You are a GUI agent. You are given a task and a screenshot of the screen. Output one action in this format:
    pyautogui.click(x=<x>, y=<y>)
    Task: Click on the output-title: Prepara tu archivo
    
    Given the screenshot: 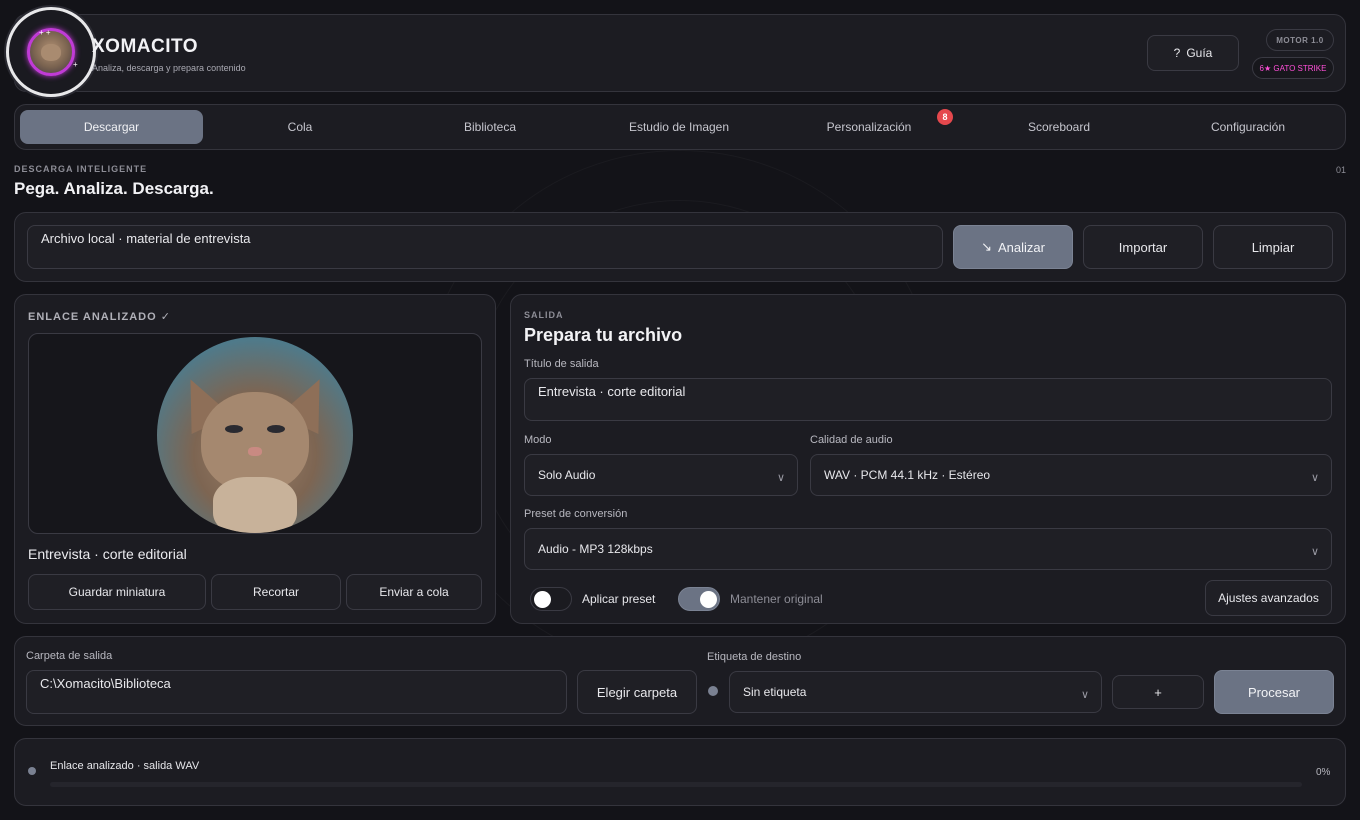 What is the action you would take?
    pyautogui.click(x=603, y=335)
    